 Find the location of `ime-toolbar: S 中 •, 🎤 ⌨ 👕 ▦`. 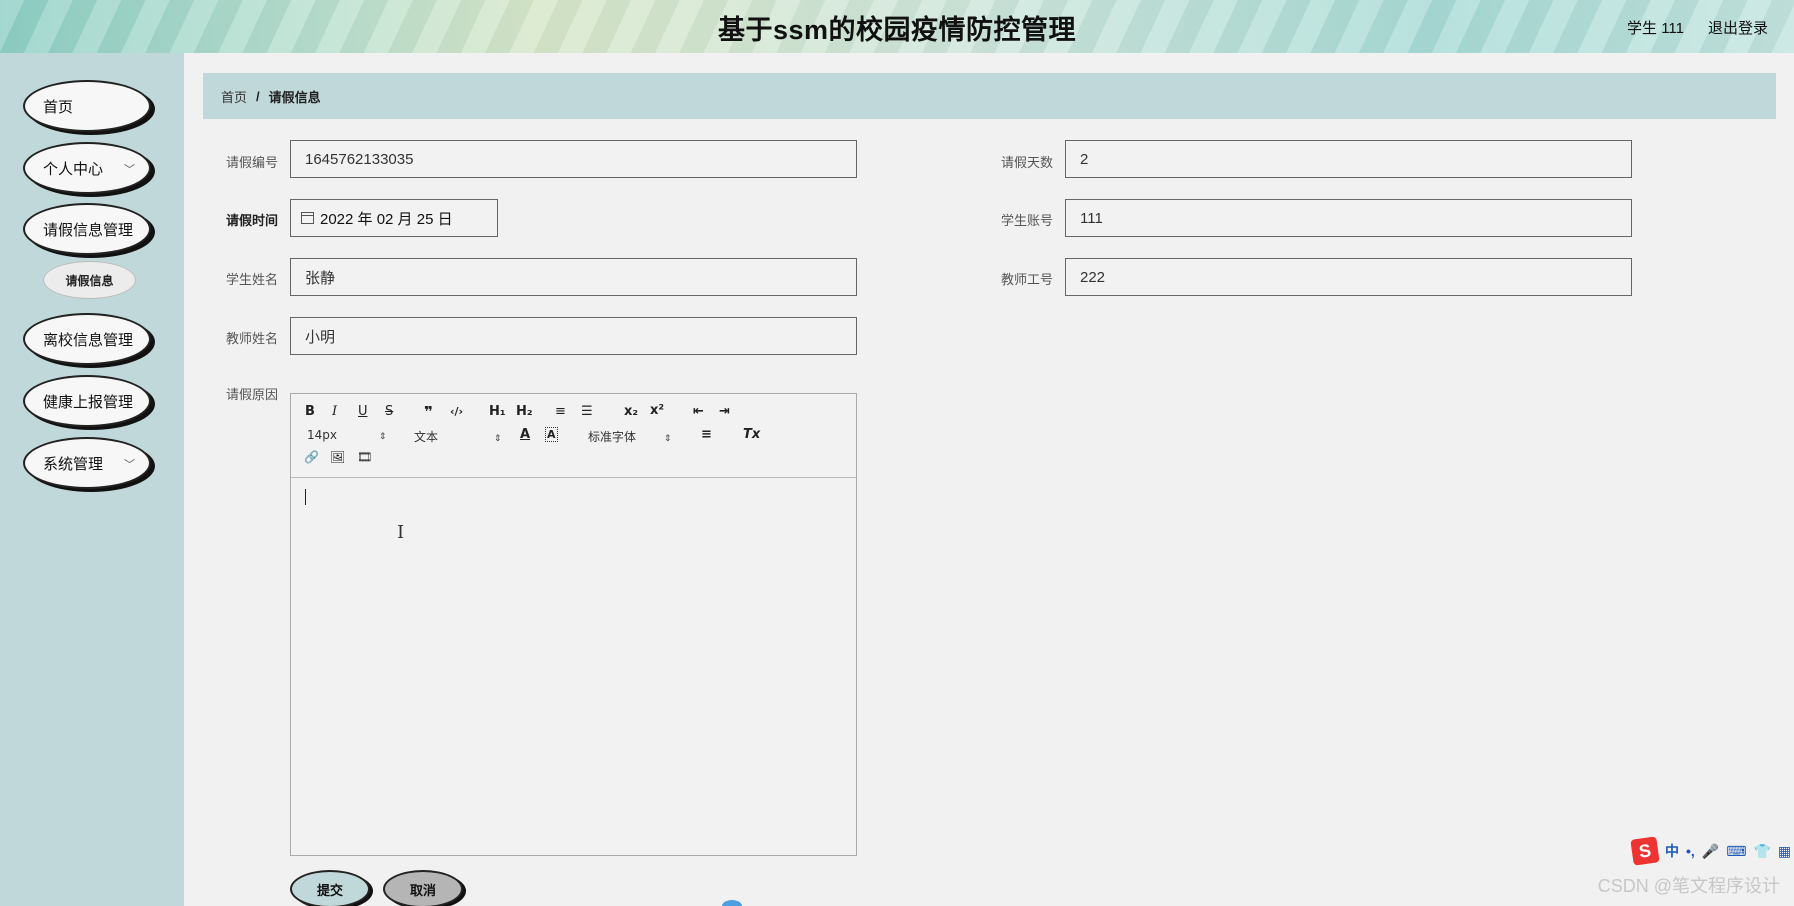

ime-toolbar: S 中 •, 🎤 ⌨ 👕 ▦ is located at coordinates (1711, 851).